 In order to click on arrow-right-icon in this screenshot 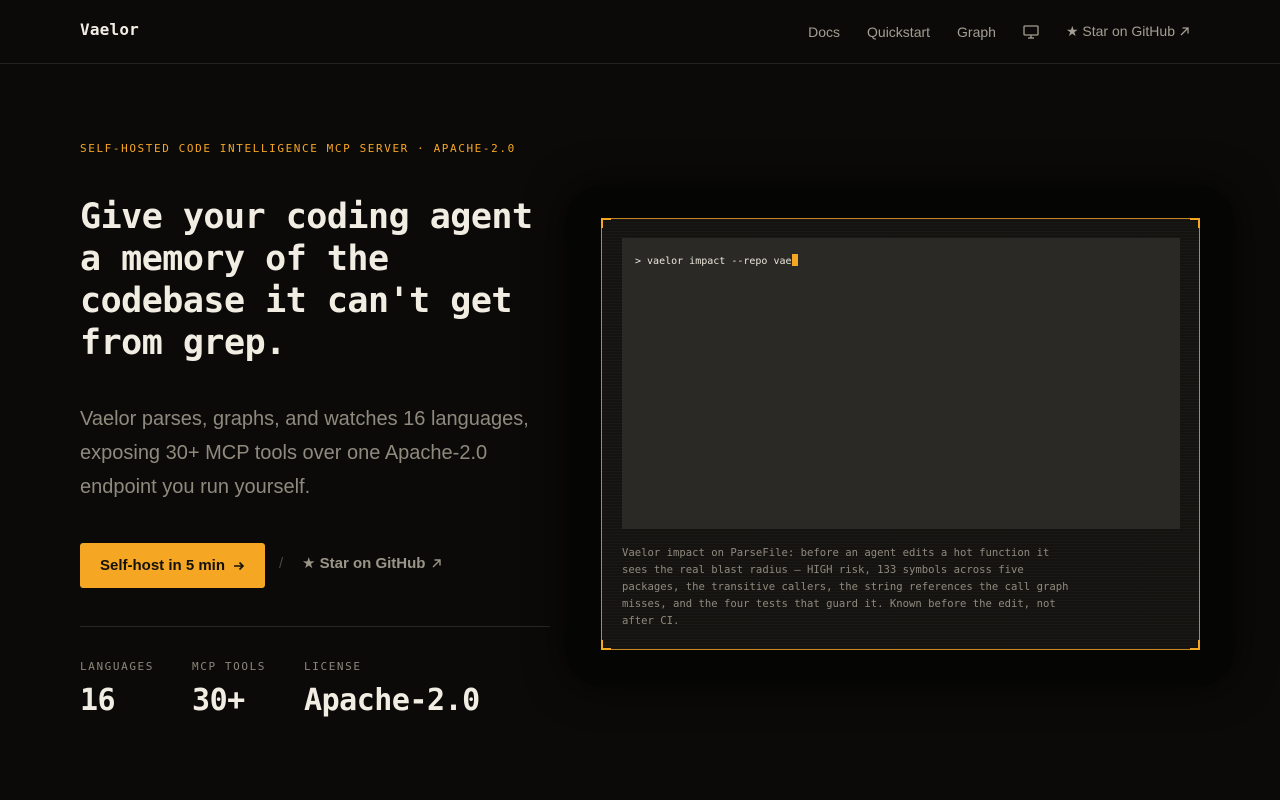, I will do `click(239, 565)`.